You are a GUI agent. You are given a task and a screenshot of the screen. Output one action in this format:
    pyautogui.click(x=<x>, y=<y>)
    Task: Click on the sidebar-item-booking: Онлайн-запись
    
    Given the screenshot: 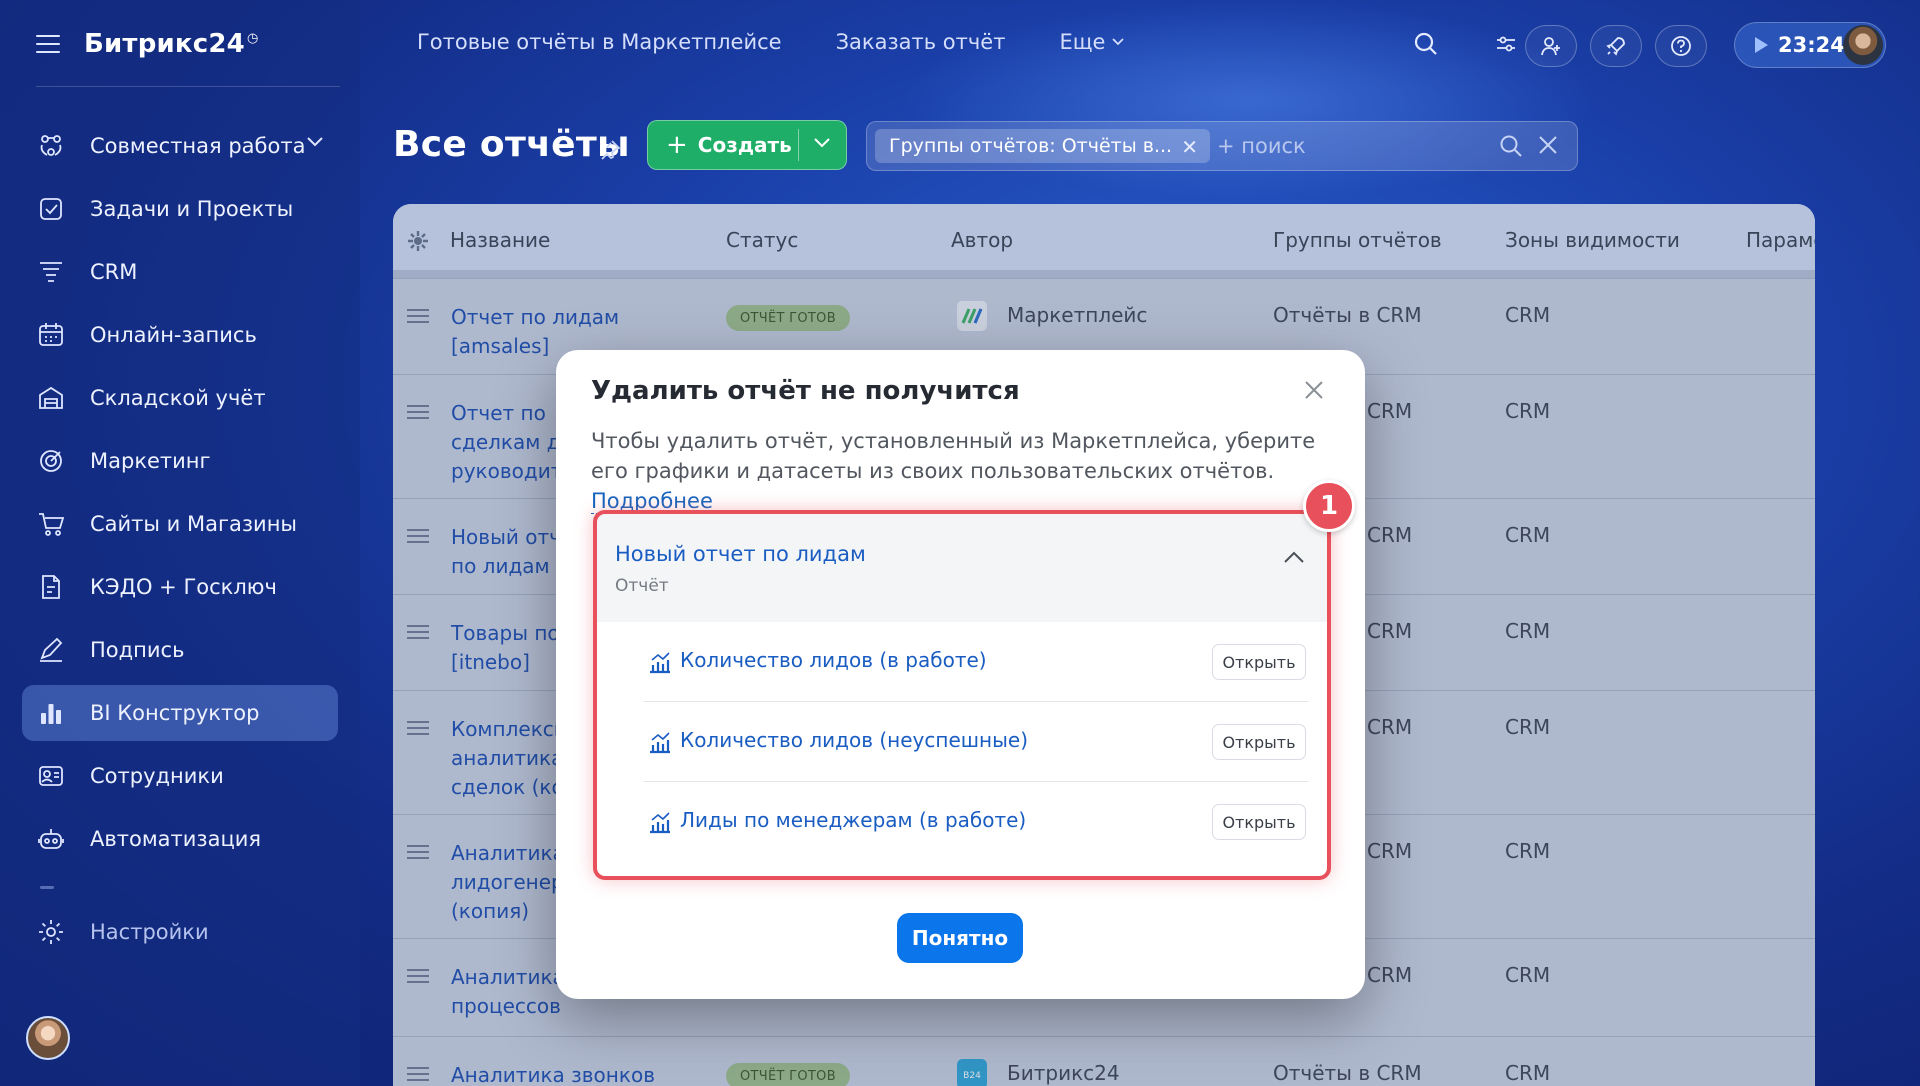 What is the action you would take?
    pyautogui.click(x=180, y=335)
    